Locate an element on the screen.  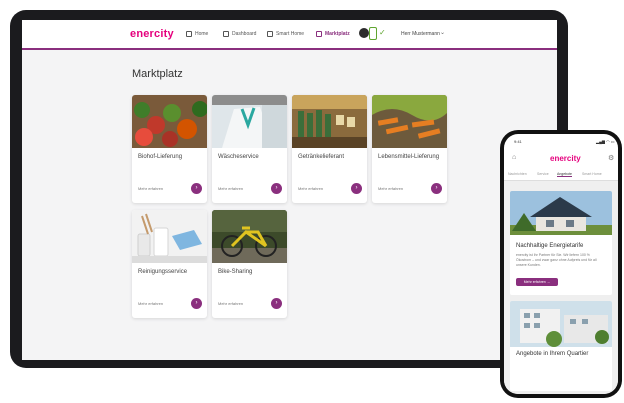
house-solar-image is located at coordinates (561, 213).